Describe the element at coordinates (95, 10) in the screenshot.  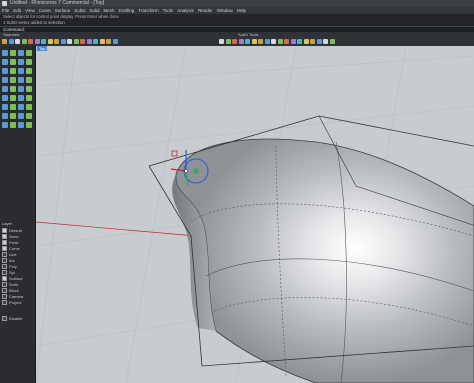
I see `menu-solid: Solid` at that location.